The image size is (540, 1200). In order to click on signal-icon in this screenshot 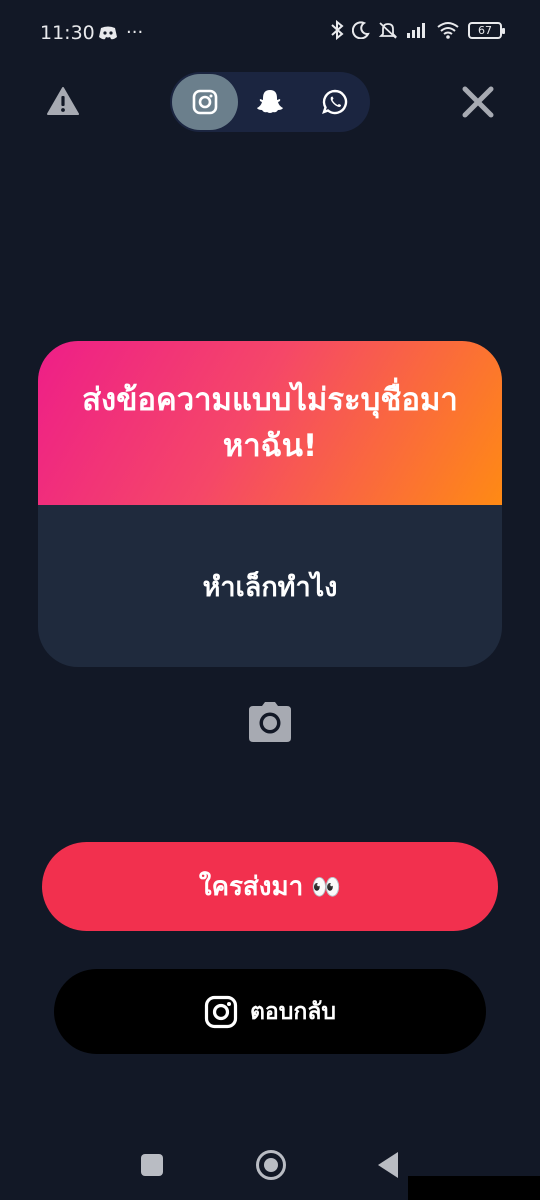, I will do `click(416, 30)`.